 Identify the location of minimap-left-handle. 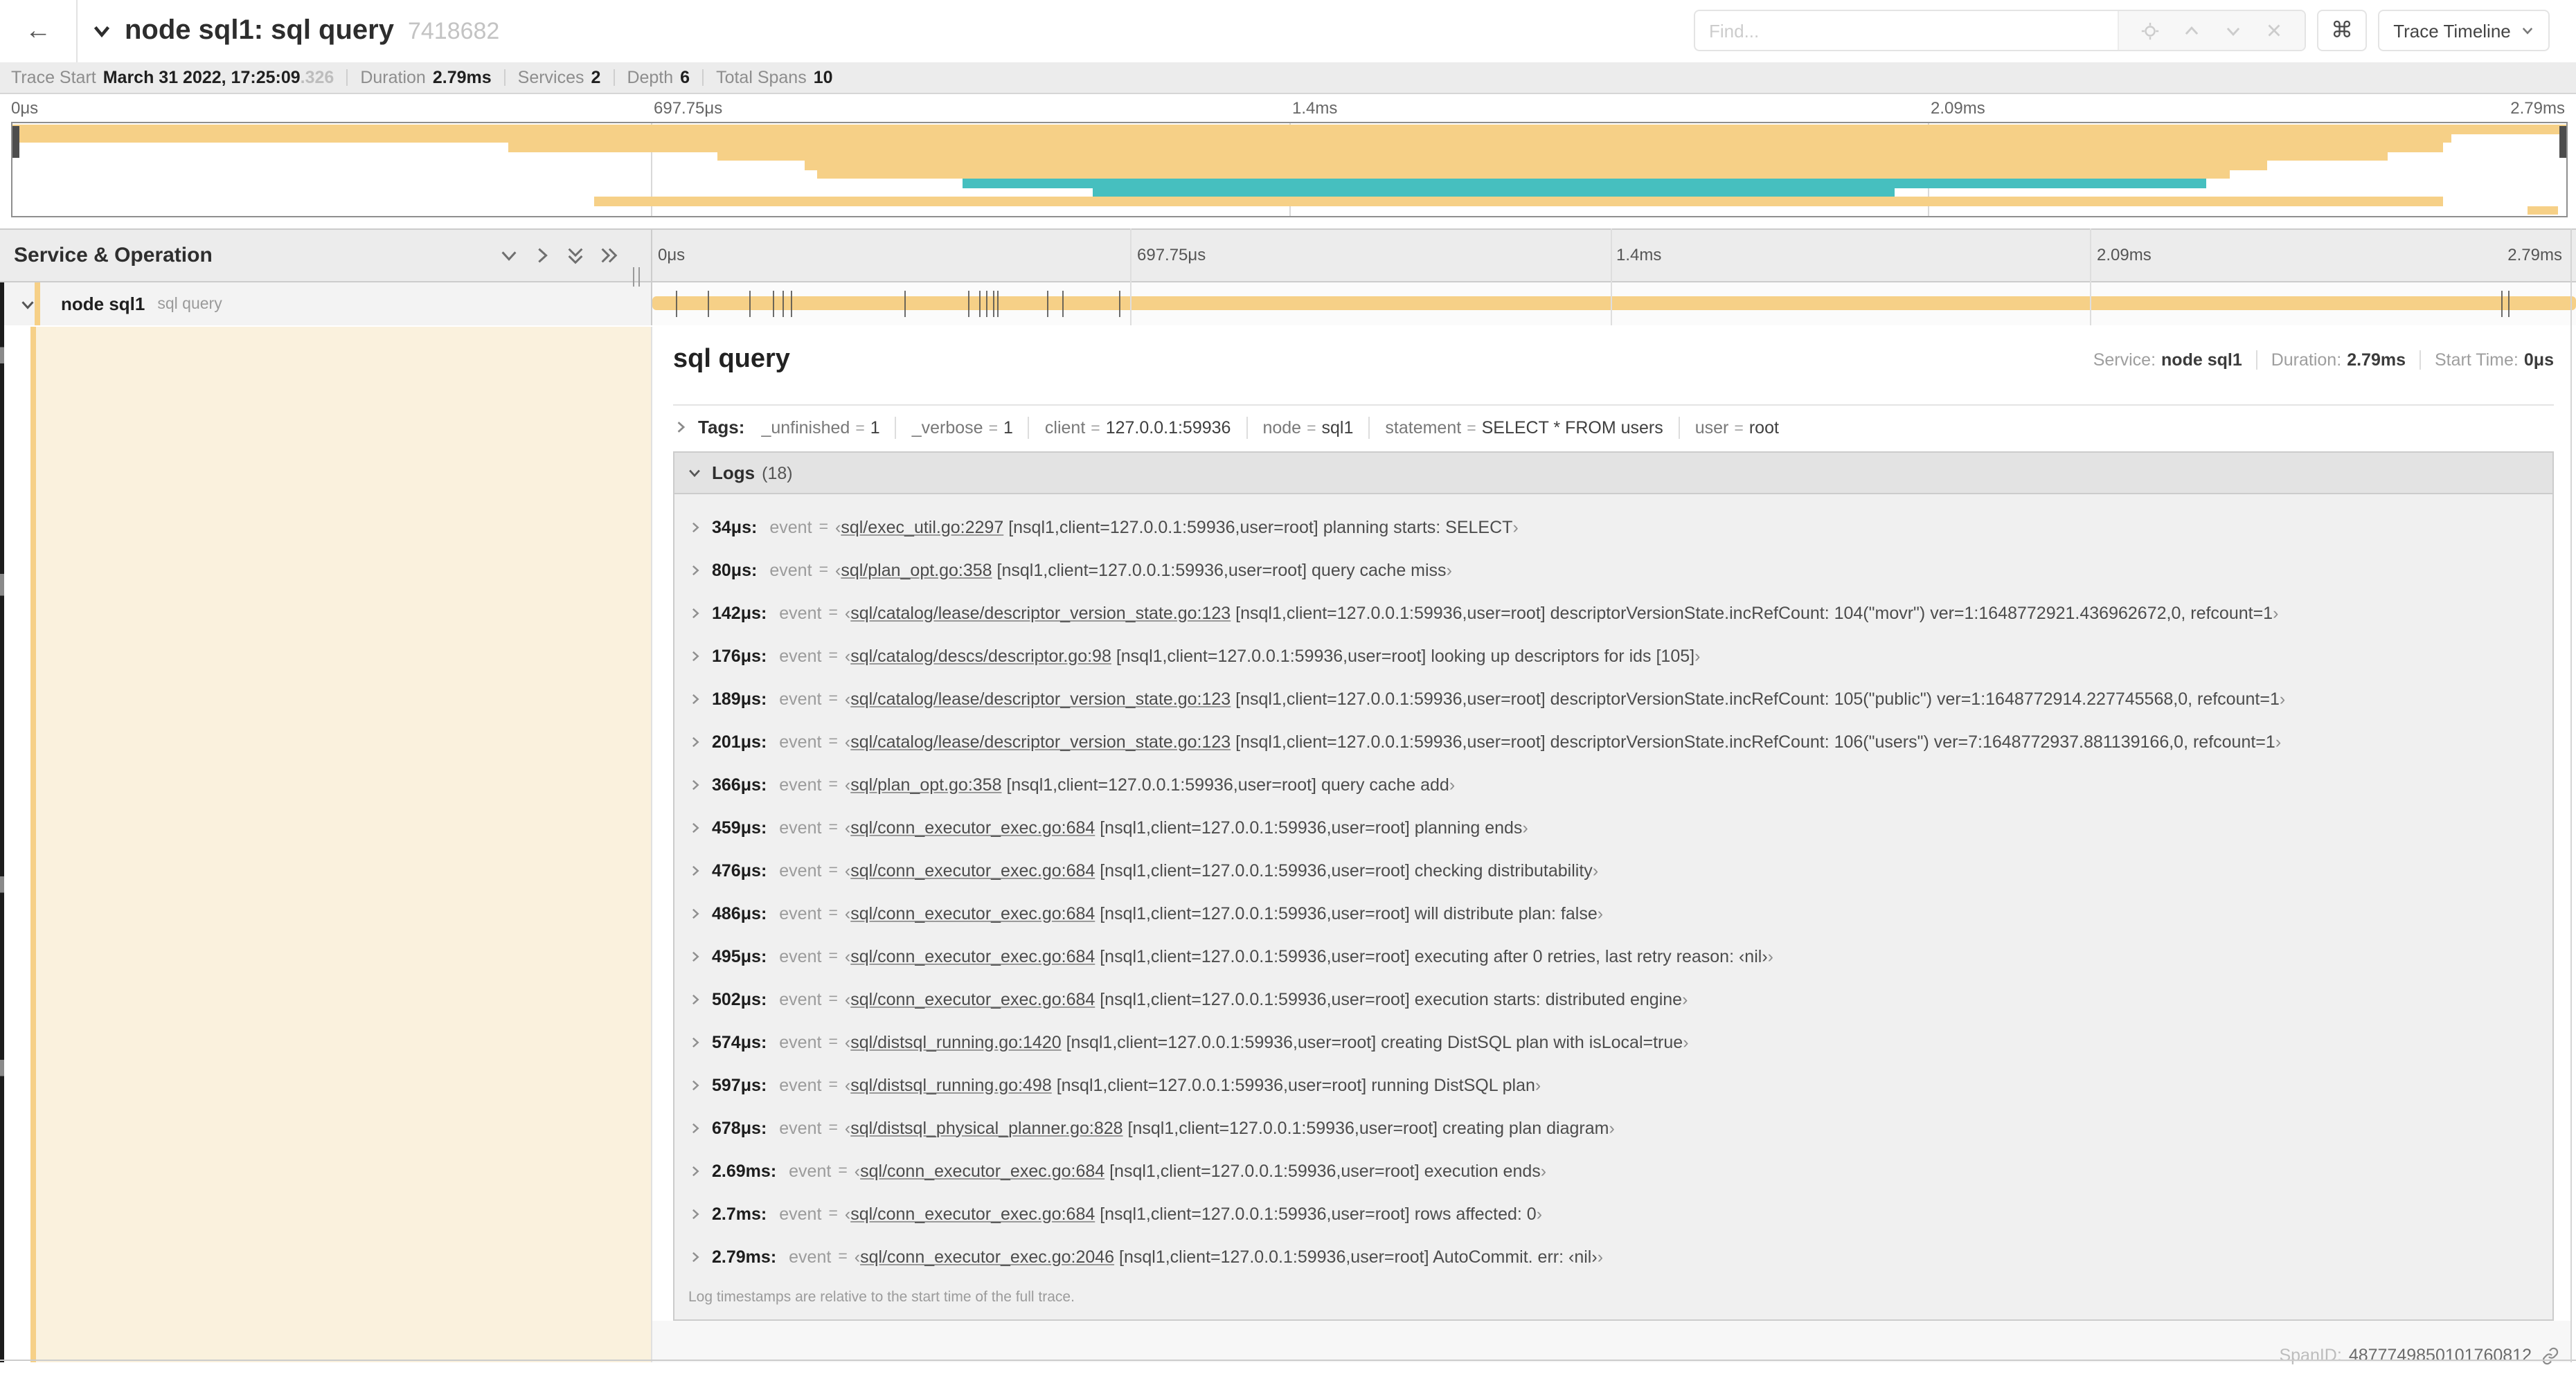
(16, 142).